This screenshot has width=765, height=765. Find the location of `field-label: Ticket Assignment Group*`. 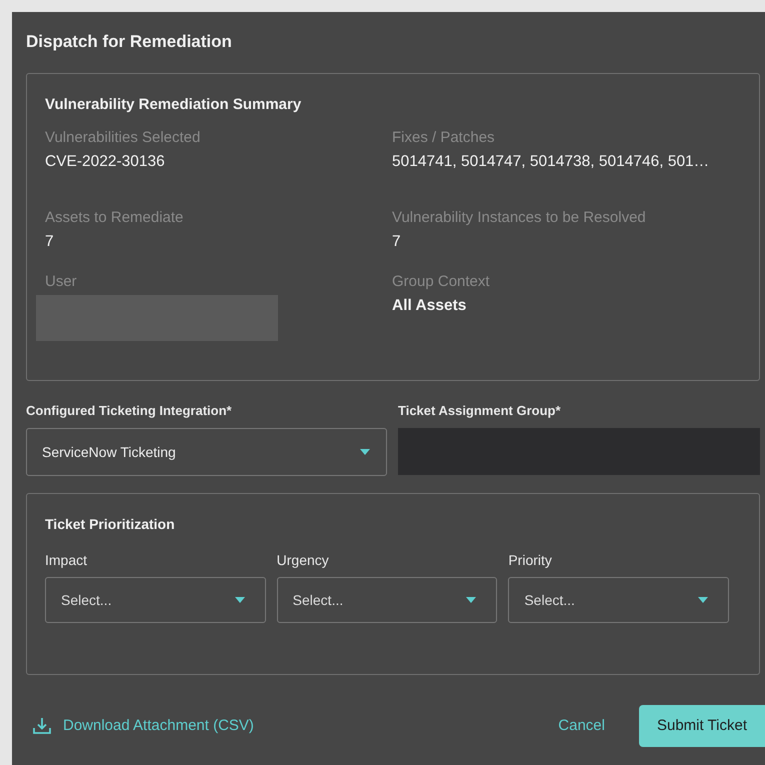

field-label: Ticket Assignment Group* is located at coordinates (480, 411).